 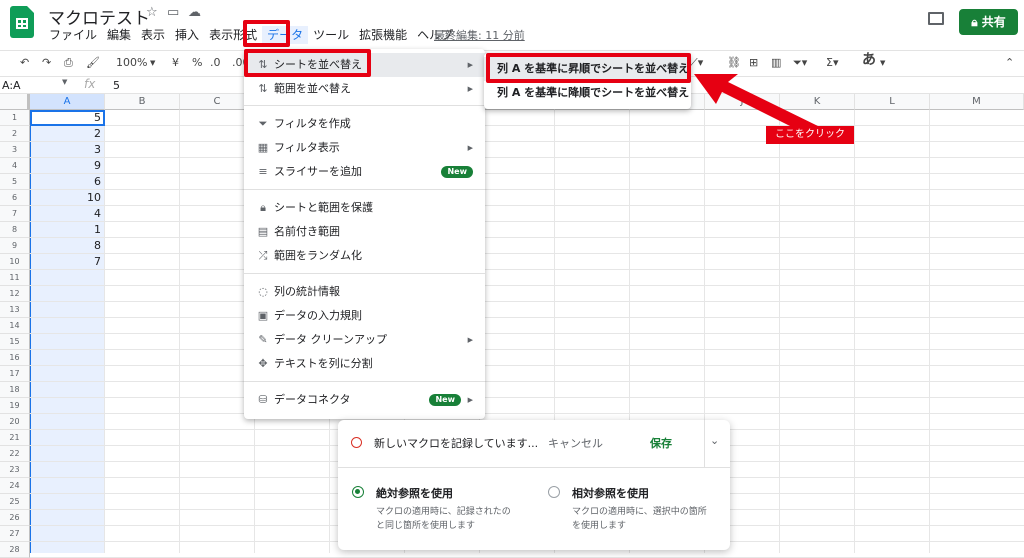 What do you see at coordinates (15, 214) in the screenshot?
I see `row-header: 7` at bounding box center [15, 214].